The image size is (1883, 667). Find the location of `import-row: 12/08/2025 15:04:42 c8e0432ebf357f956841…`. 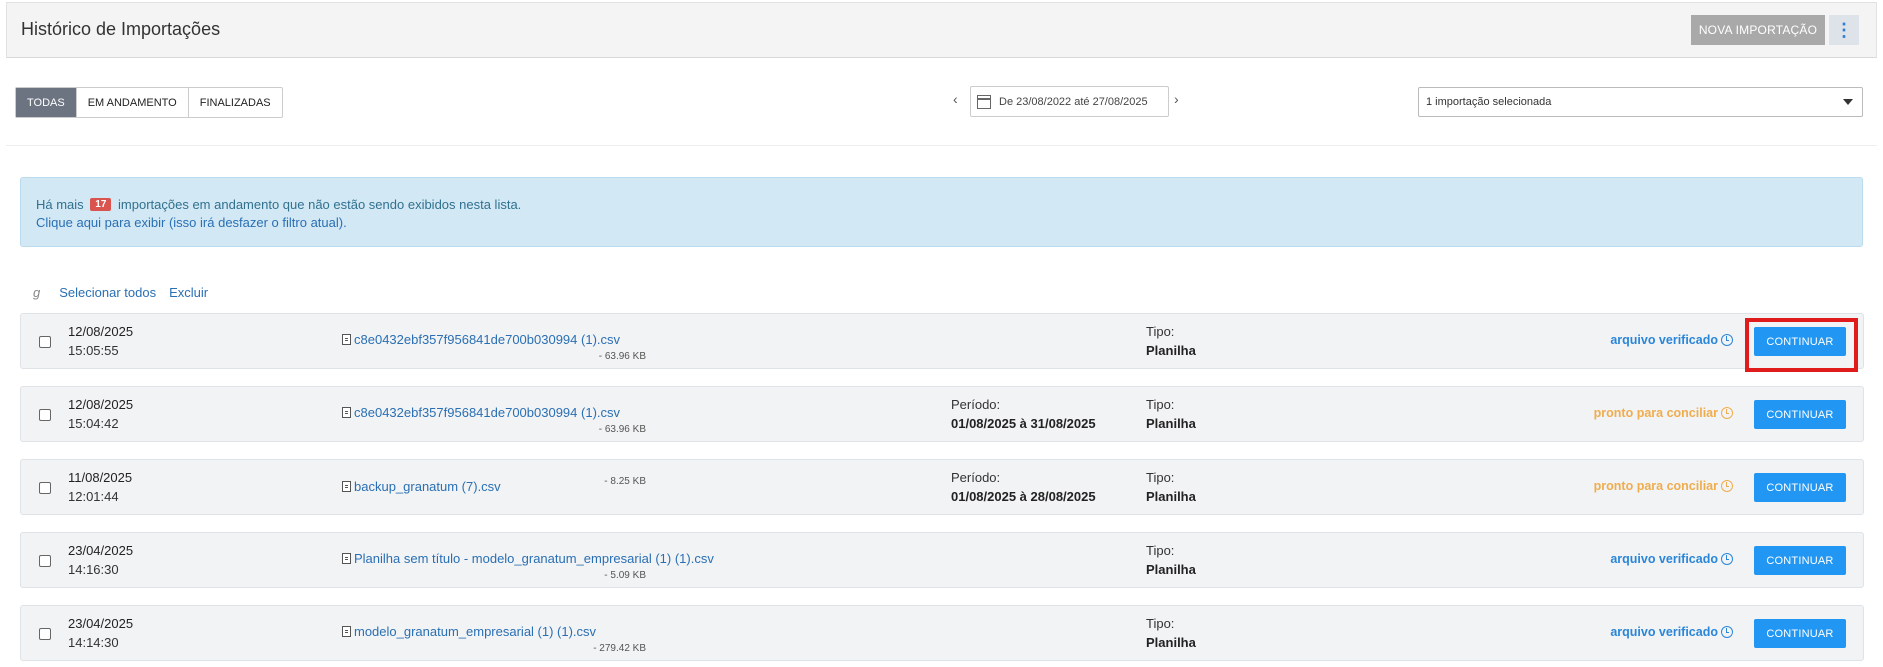

import-row: 12/08/2025 15:04:42 c8e0432ebf357f956841… is located at coordinates (942, 414).